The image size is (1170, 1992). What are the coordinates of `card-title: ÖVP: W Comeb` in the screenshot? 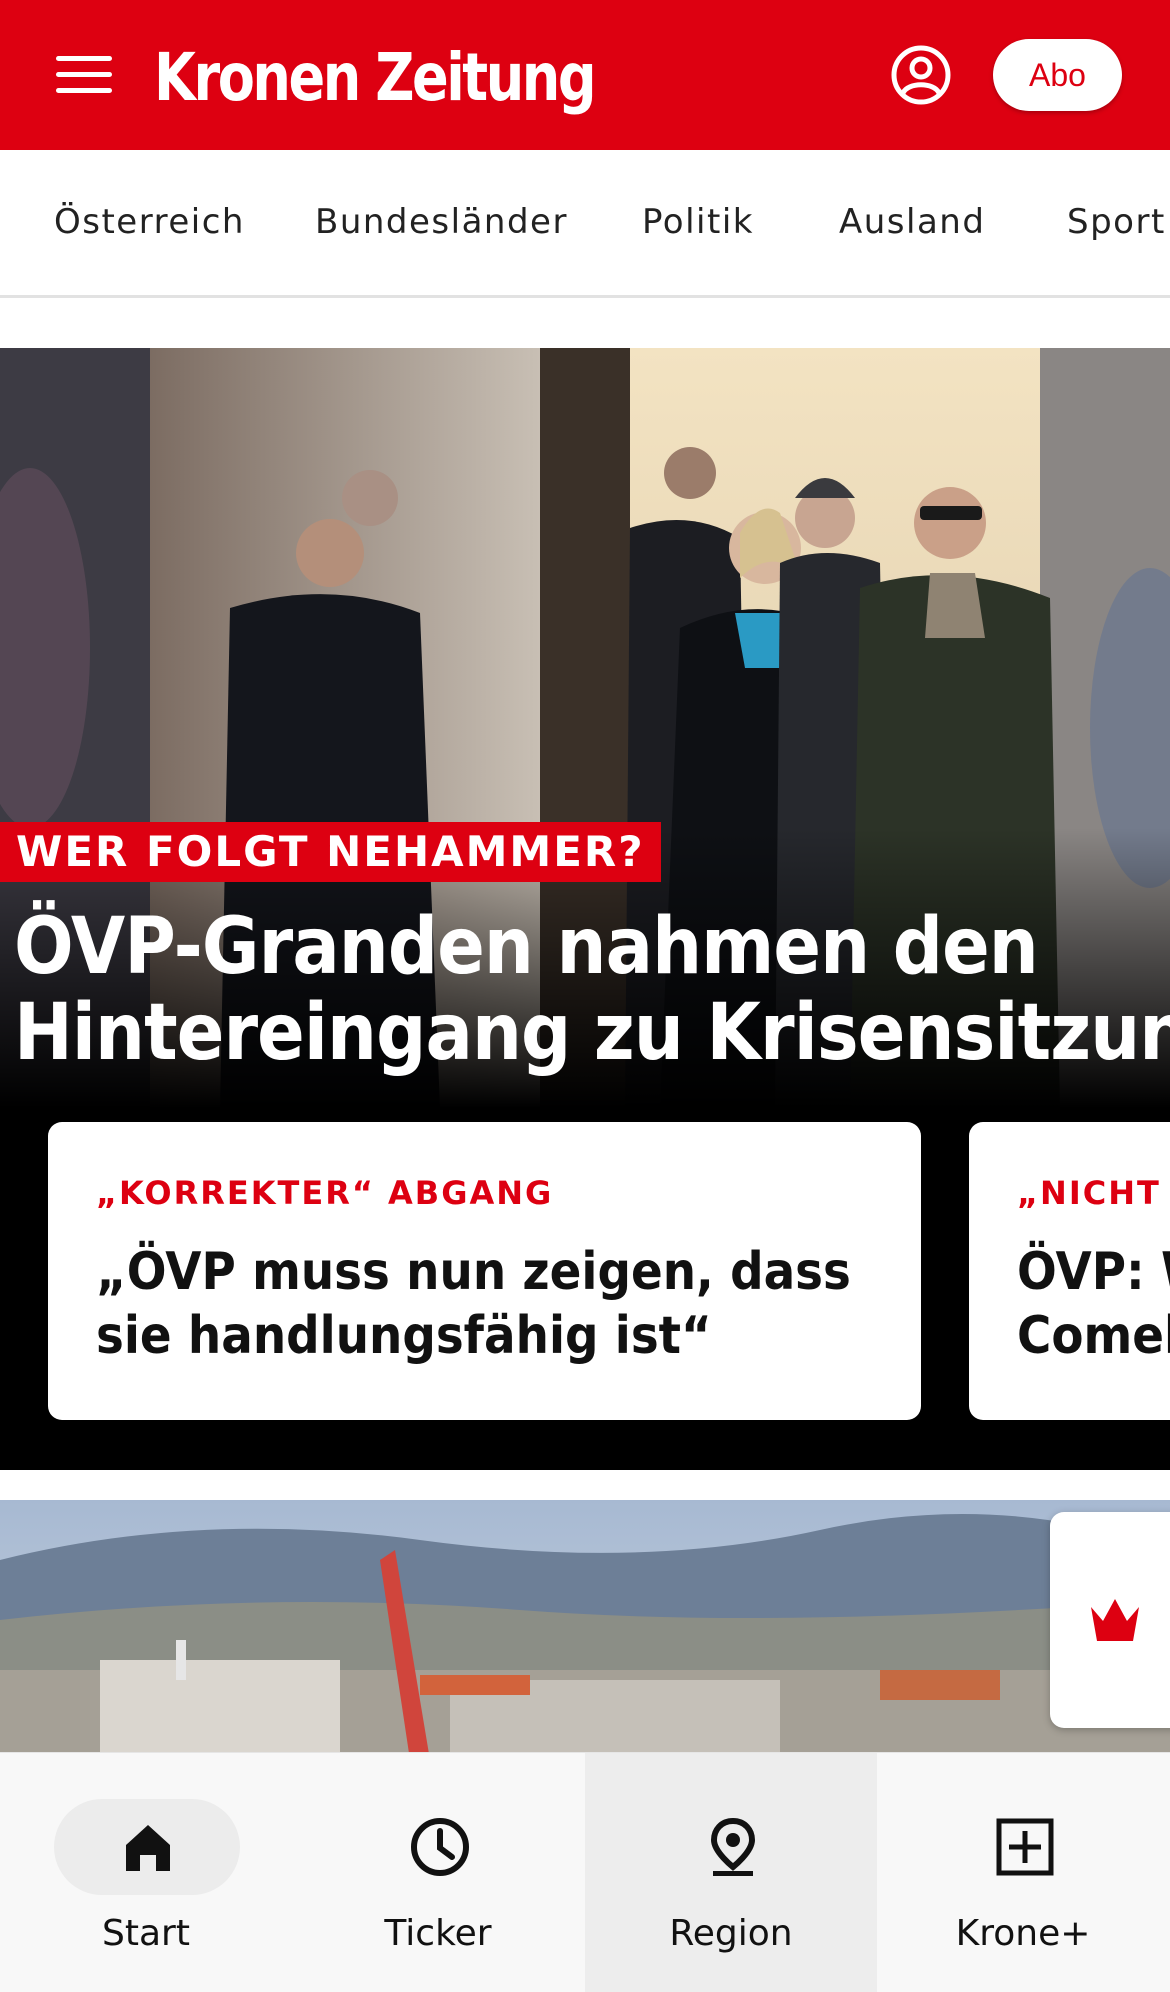 It's located at (1093, 1304).